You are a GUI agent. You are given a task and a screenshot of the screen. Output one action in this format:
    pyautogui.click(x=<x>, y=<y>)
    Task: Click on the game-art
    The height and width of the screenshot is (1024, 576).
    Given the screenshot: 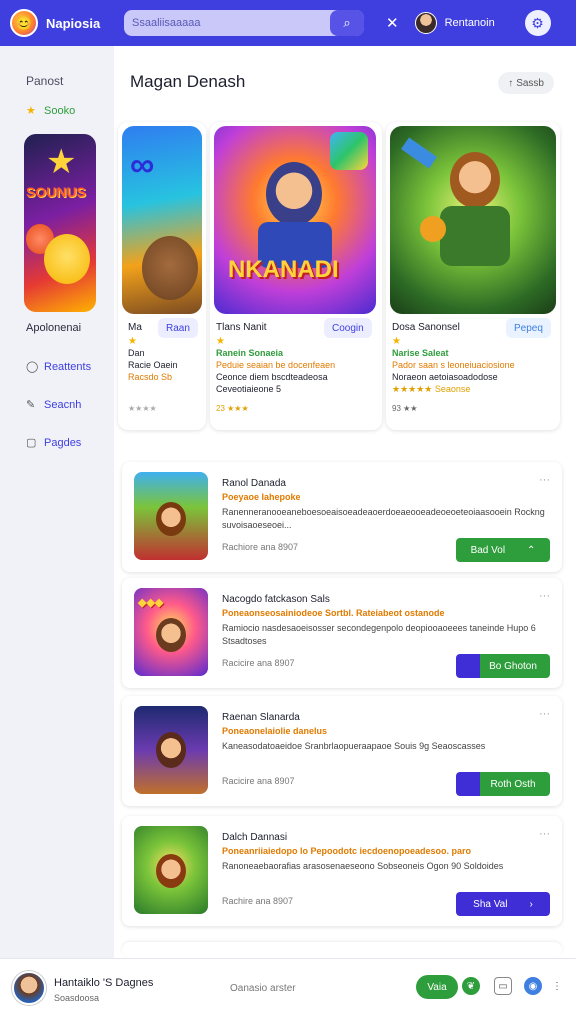 What is the action you would take?
    pyautogui.click(x=473, y=220)
    